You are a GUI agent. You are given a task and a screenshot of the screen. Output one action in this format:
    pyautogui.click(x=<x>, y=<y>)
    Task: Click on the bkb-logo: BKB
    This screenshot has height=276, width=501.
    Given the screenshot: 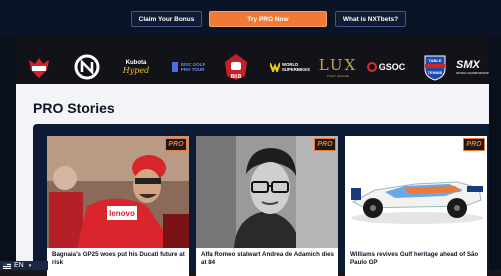 What is the action you would take?
    pyautogui.click(x=236, y=67)
    